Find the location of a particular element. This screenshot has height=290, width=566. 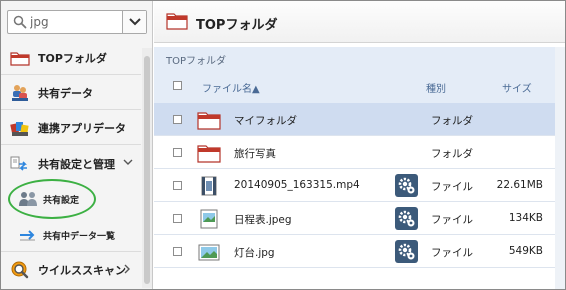

table-row: 日程表.jpeg ファイル 134KB is located at coordinates (359, 218).